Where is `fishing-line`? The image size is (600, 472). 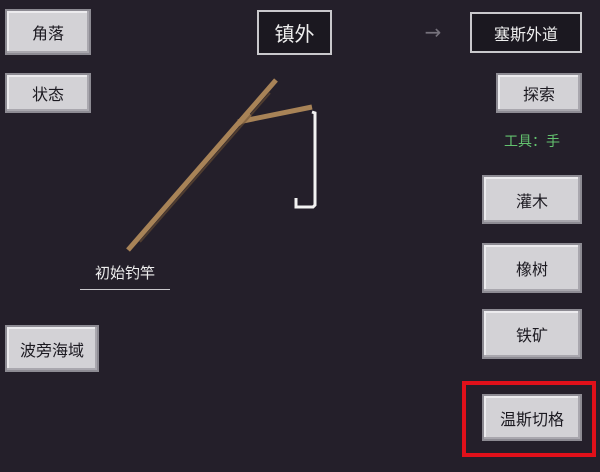
fishing-line is located at coordinates (305, 159).